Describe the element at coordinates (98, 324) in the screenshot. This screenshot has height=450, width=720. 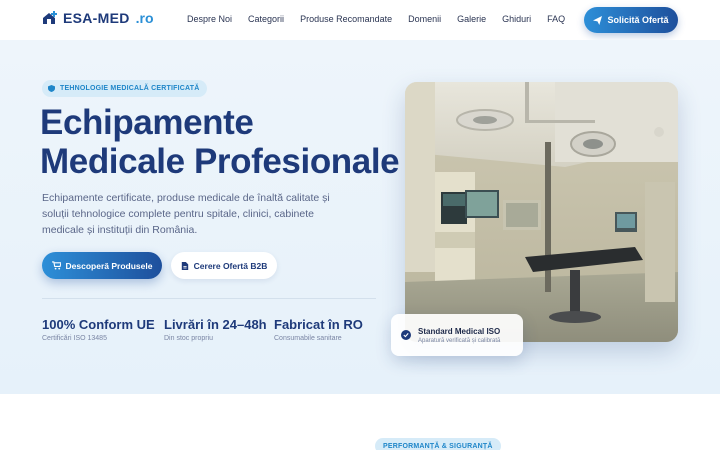
I see `stat-value: 100% Conform UE` at that location.